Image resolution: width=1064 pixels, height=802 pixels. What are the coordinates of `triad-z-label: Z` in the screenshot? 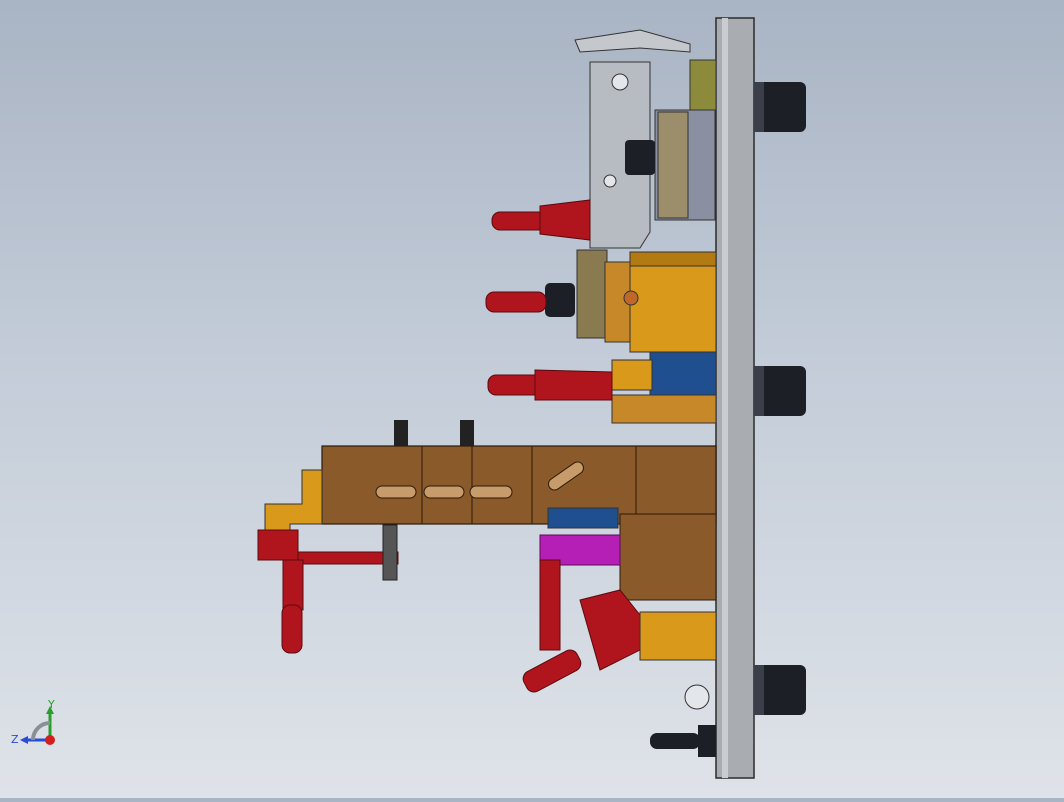 It's located at (15, 739).